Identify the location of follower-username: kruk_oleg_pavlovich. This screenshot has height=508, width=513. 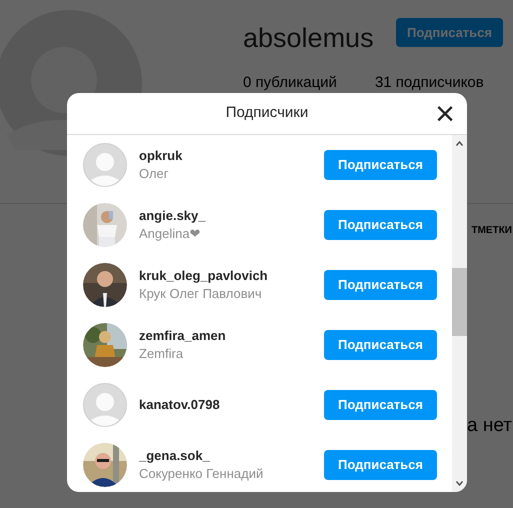
(203, 276).